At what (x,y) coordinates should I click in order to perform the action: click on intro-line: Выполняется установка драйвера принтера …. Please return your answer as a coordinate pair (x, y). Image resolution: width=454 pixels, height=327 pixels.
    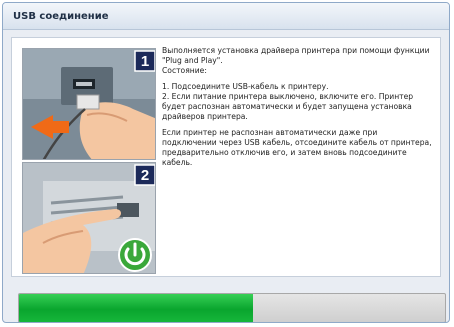
    Looking at the image, I should click on (296, 55).